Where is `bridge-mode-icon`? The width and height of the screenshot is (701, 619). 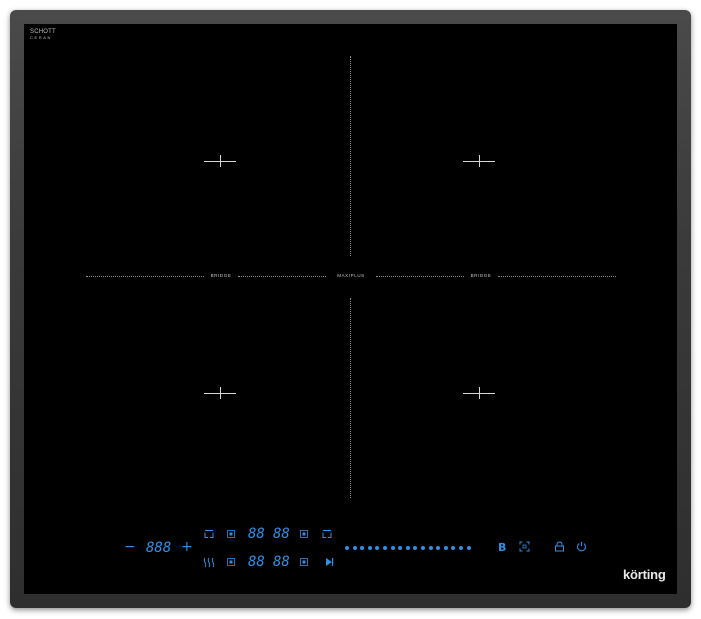
bridge-mode-icon is located at coordinates (524, 546).